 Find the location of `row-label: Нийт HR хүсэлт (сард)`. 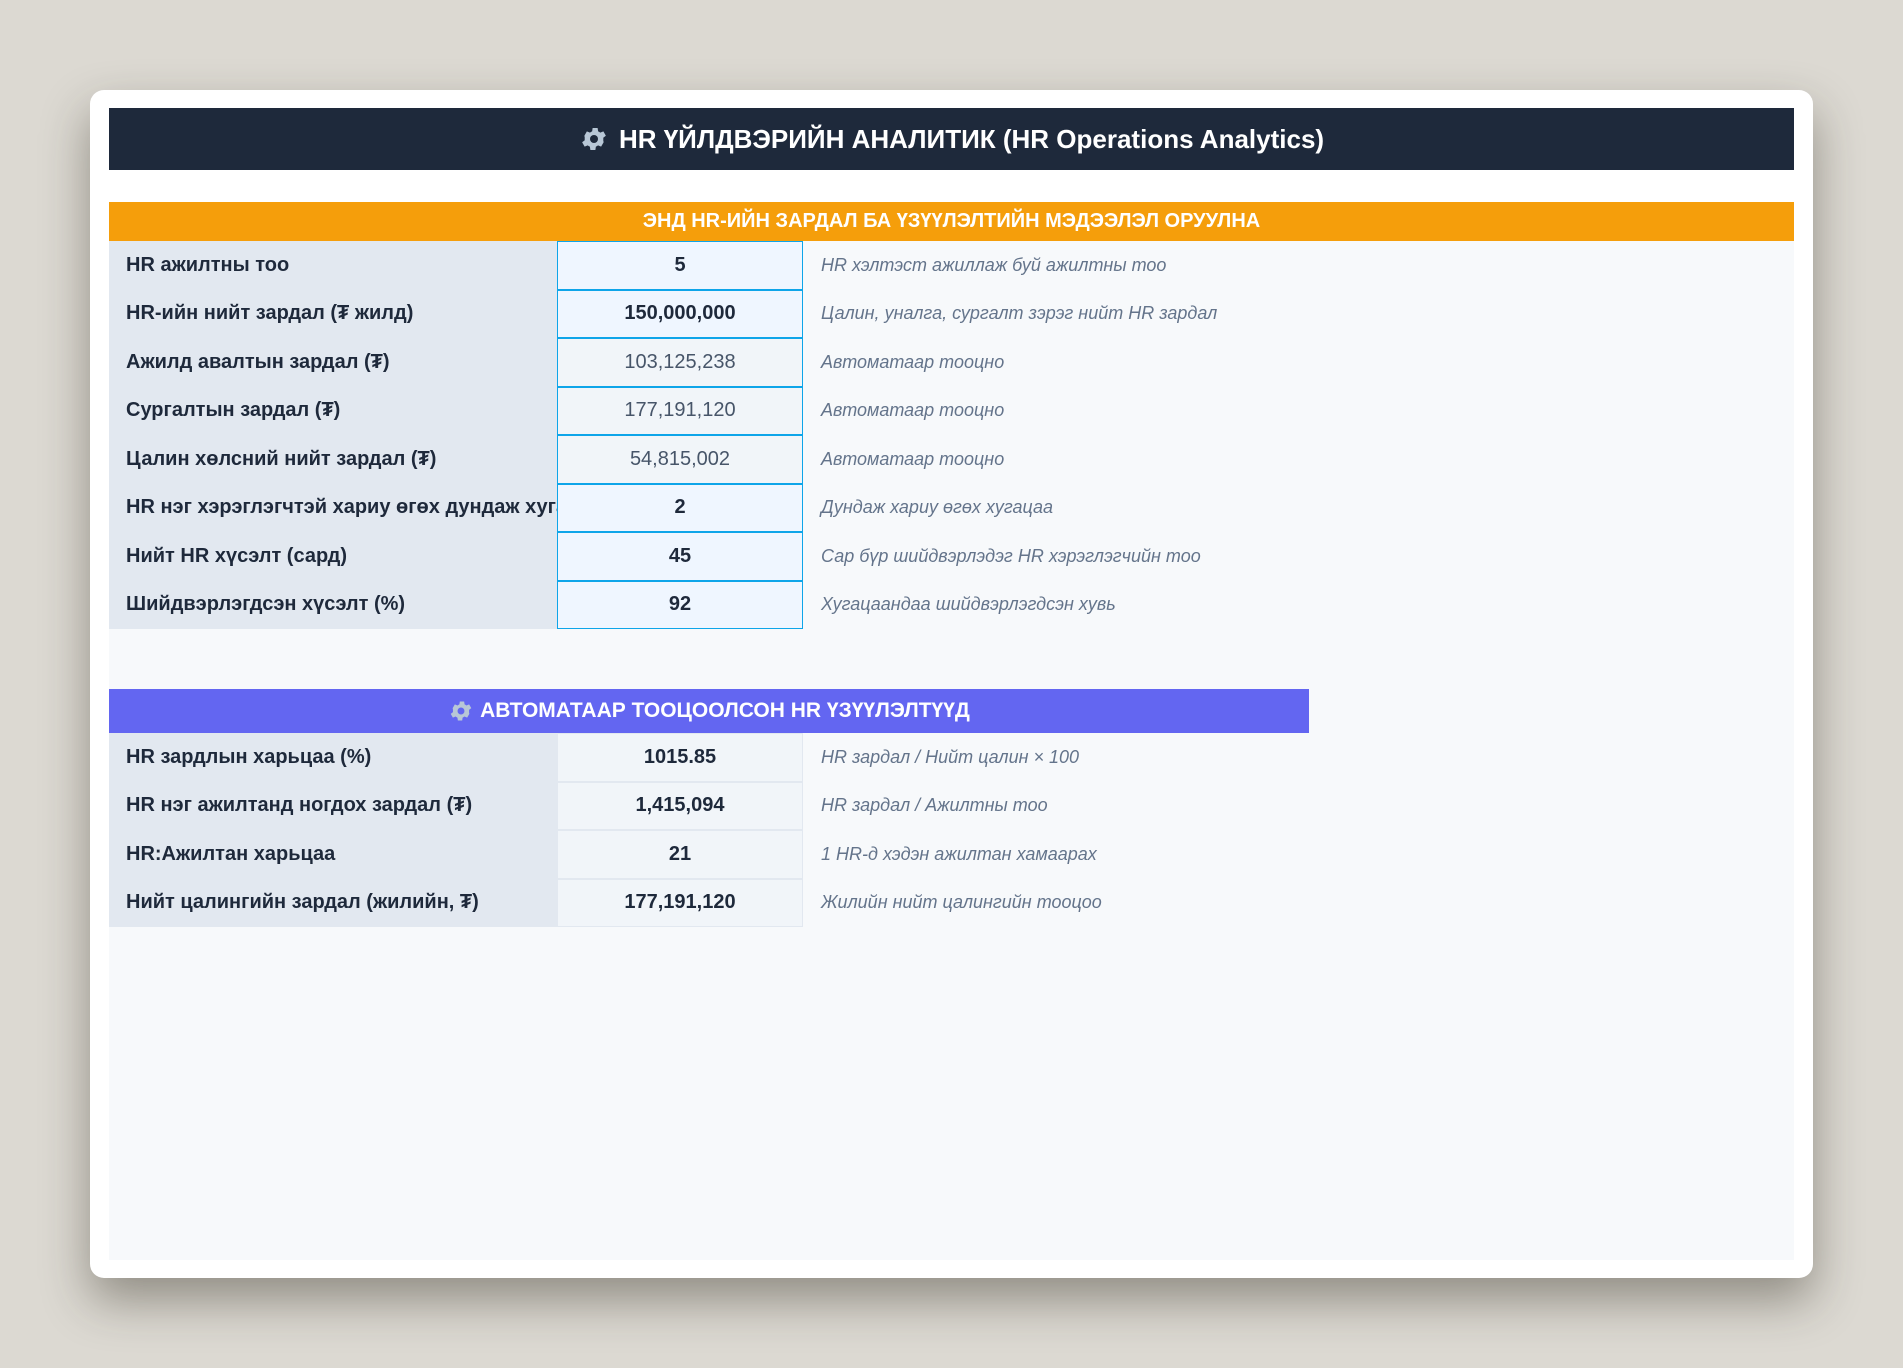

row-label: Нийт HR хүсэлт (сард) is located at coordinates (333, 556).